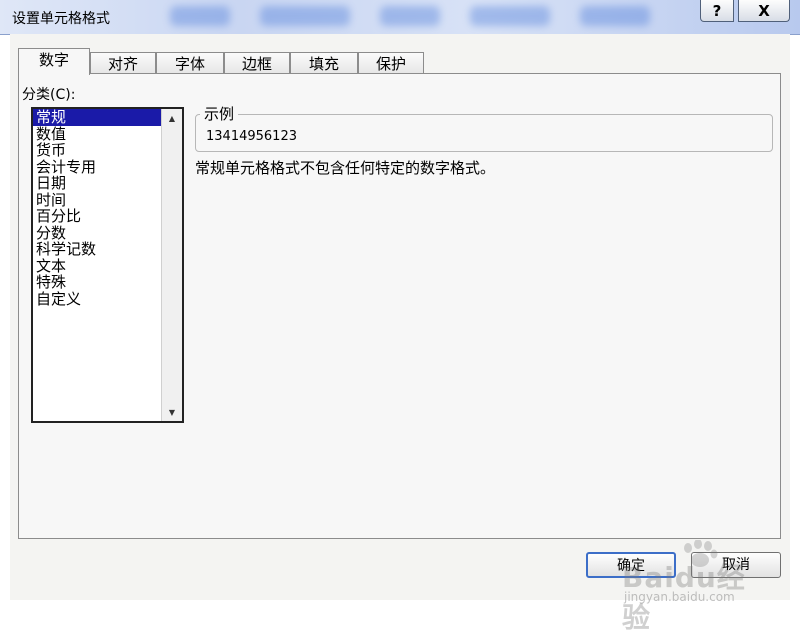 Image resolution: width=800 pixels, height=636 pixels. I want to click on tab-protection: 保护, so click(391, 63).